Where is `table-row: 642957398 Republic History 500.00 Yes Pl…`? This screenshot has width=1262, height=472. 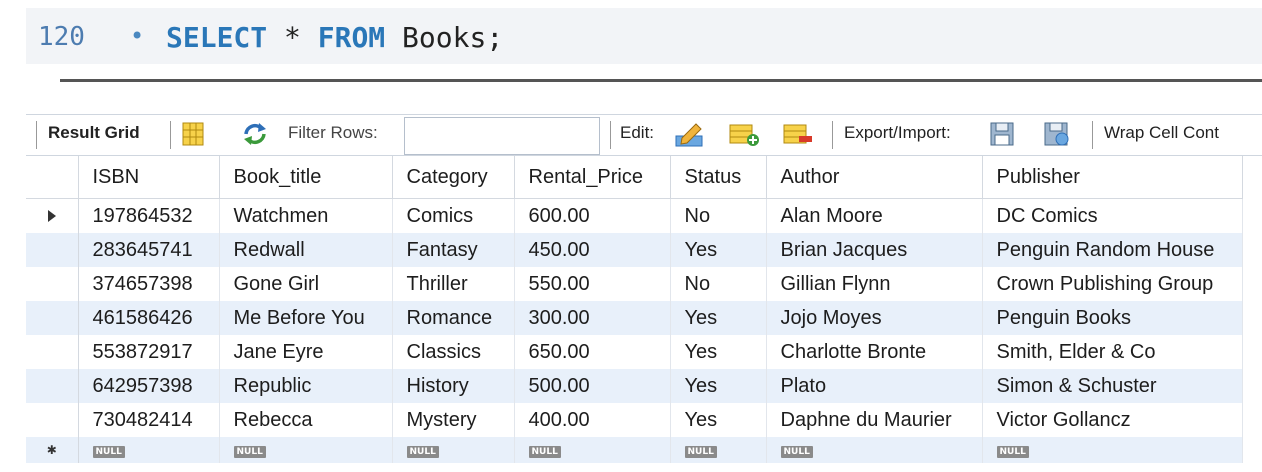 table-row: 642957398 Republic History 500.00 Yes Pl… is located at coordinates (634, 386).